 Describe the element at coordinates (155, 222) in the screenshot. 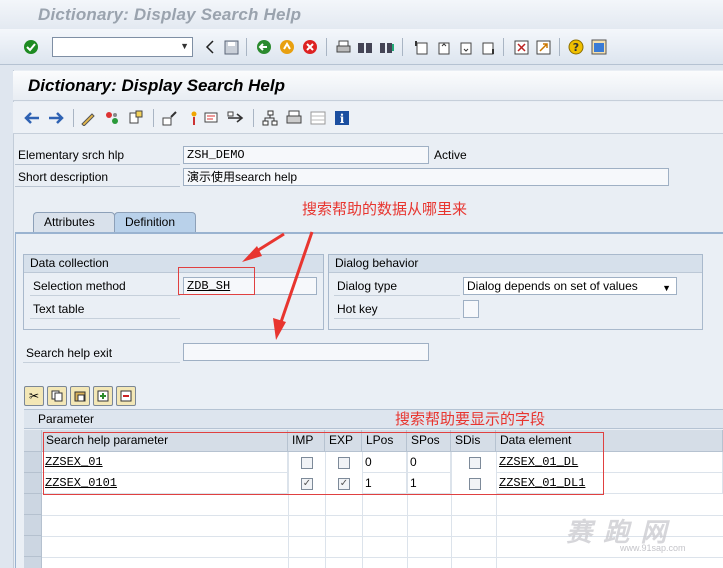

I see `tab-definition: Definition` at that location.